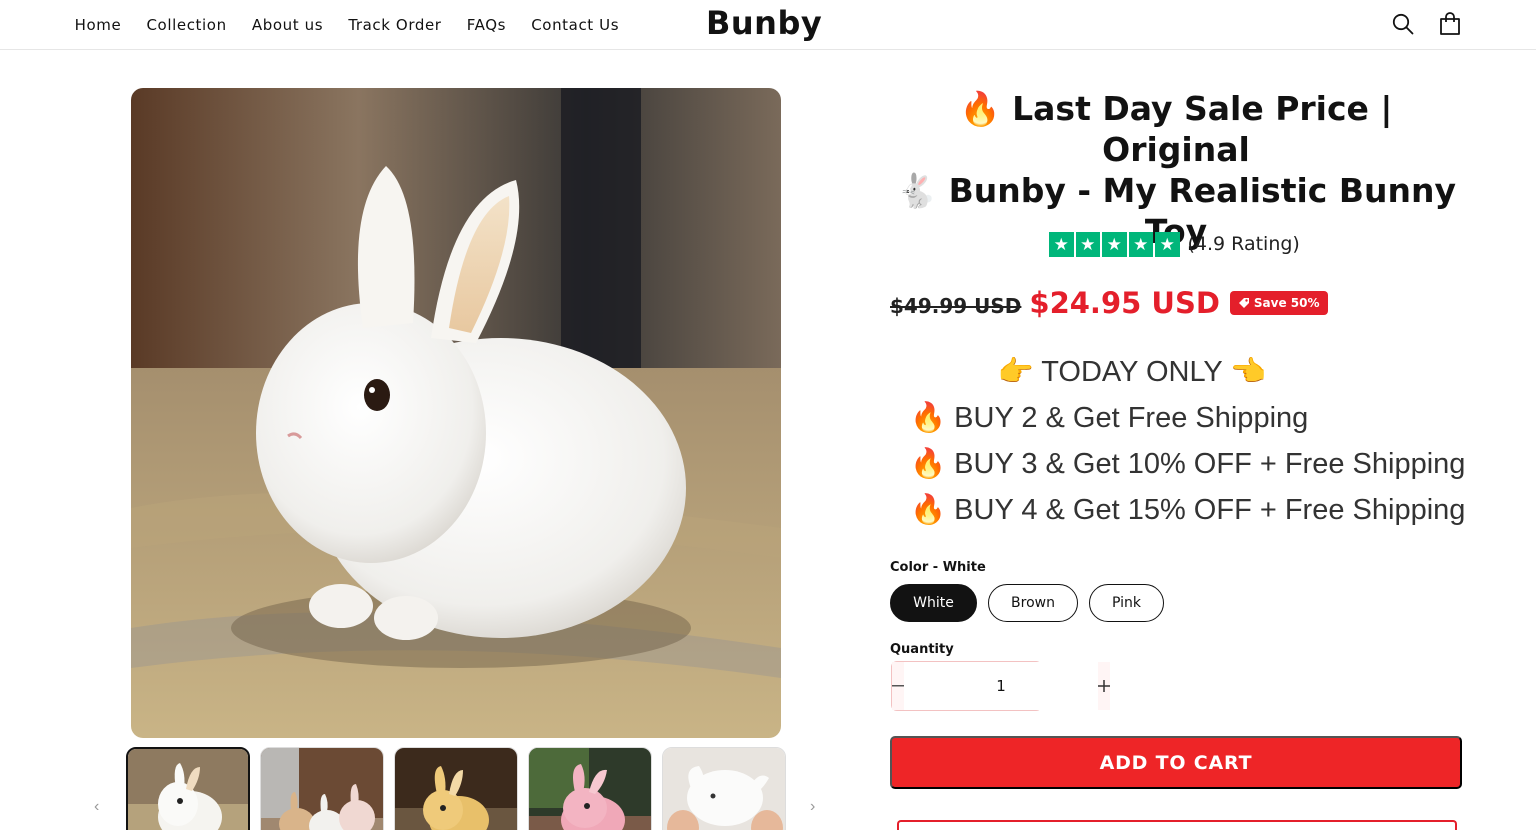 The height and width of the screenshot is (830, 1536). Describe the element at coordinates (1188, 510) in the screenshot. I see `promo-line-buy-4: 🔥 BUY 4 & Get 15% OFF + Free Shipping` at that location.